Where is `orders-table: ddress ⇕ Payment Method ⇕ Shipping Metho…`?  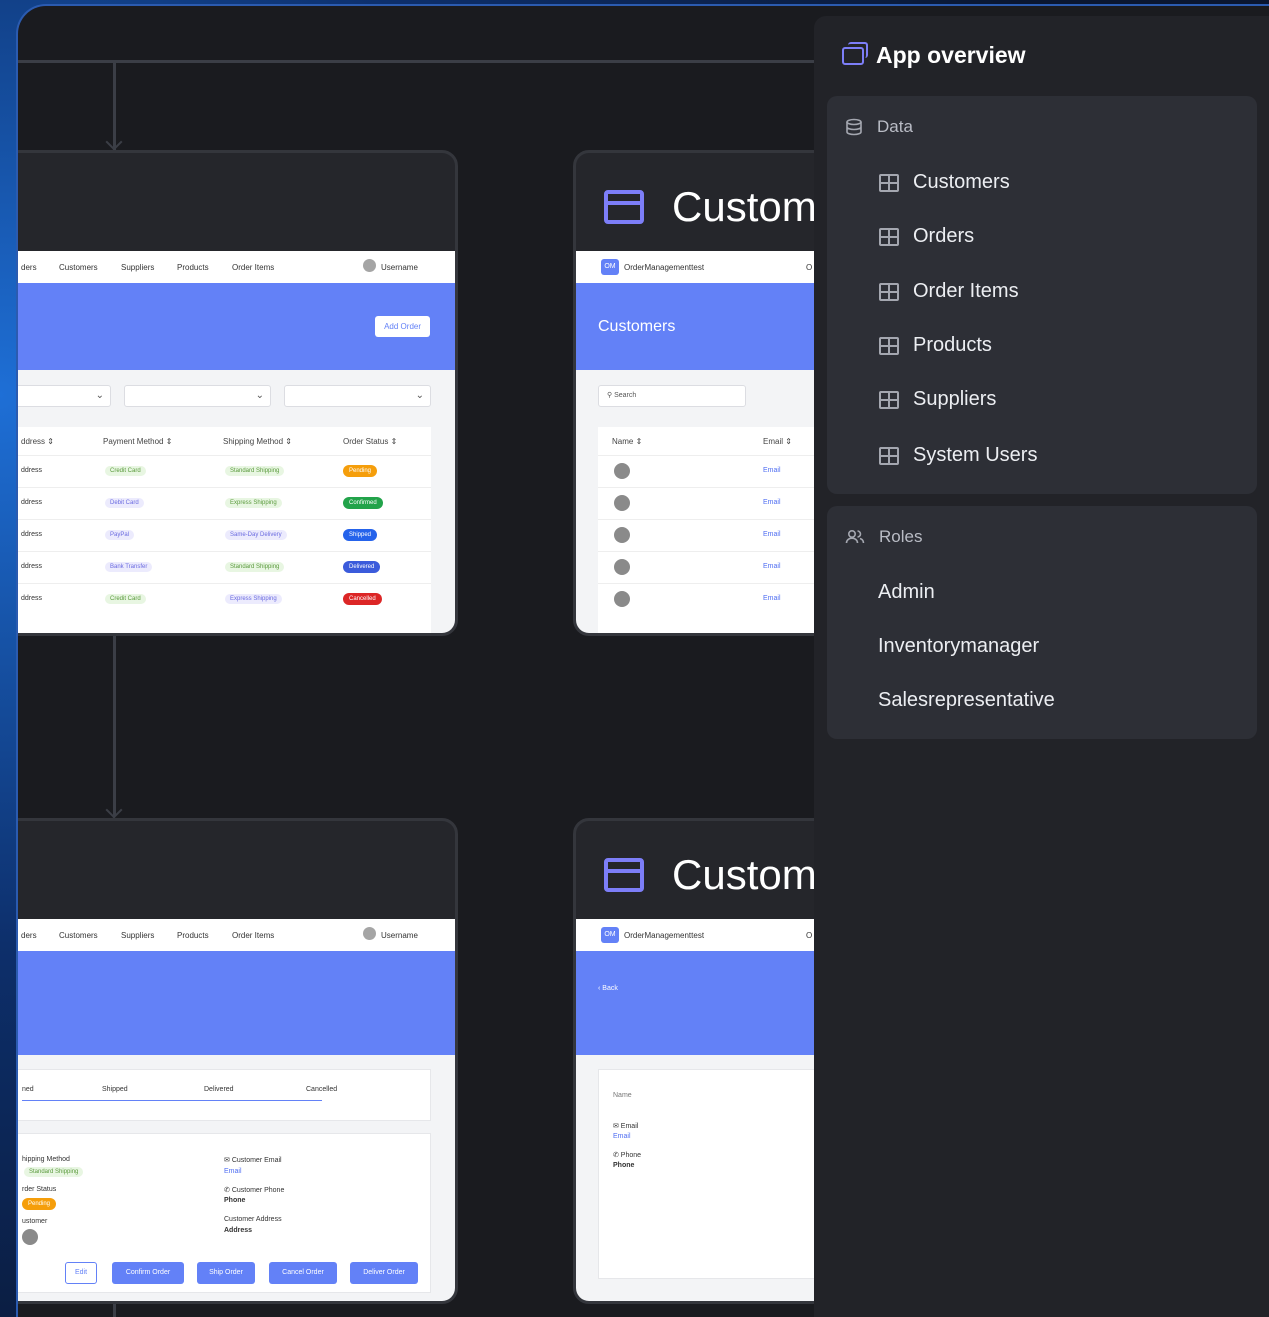 orders-table: ddress ⇕ Payment Method ⇕ Shipping Metho… is located at coordinates (224, 530).